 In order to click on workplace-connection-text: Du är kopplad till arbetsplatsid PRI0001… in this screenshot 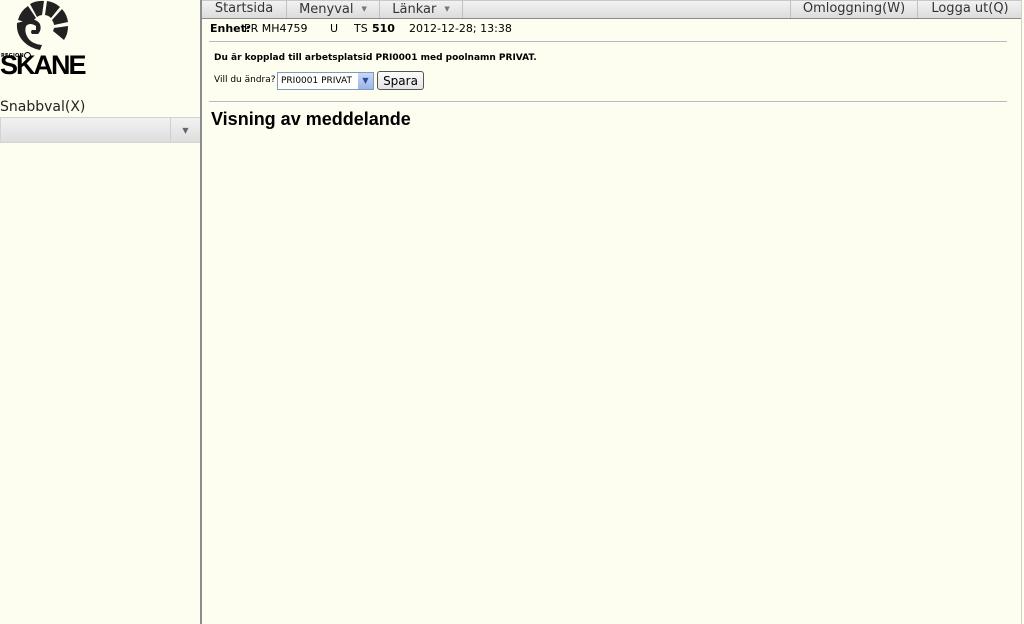, I will do `click(375, 58)`.